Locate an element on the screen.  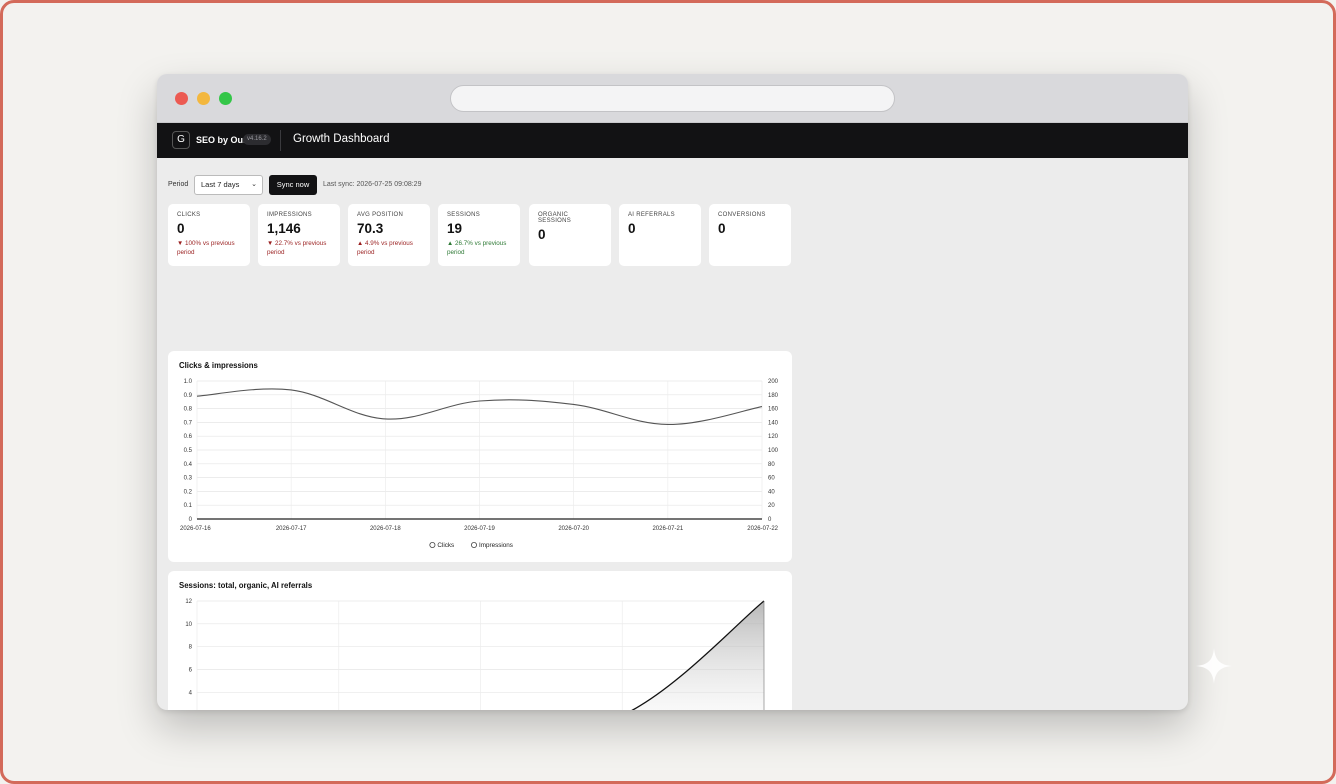
period-select-value: Last 7 days is located at coordinates (220, 184).